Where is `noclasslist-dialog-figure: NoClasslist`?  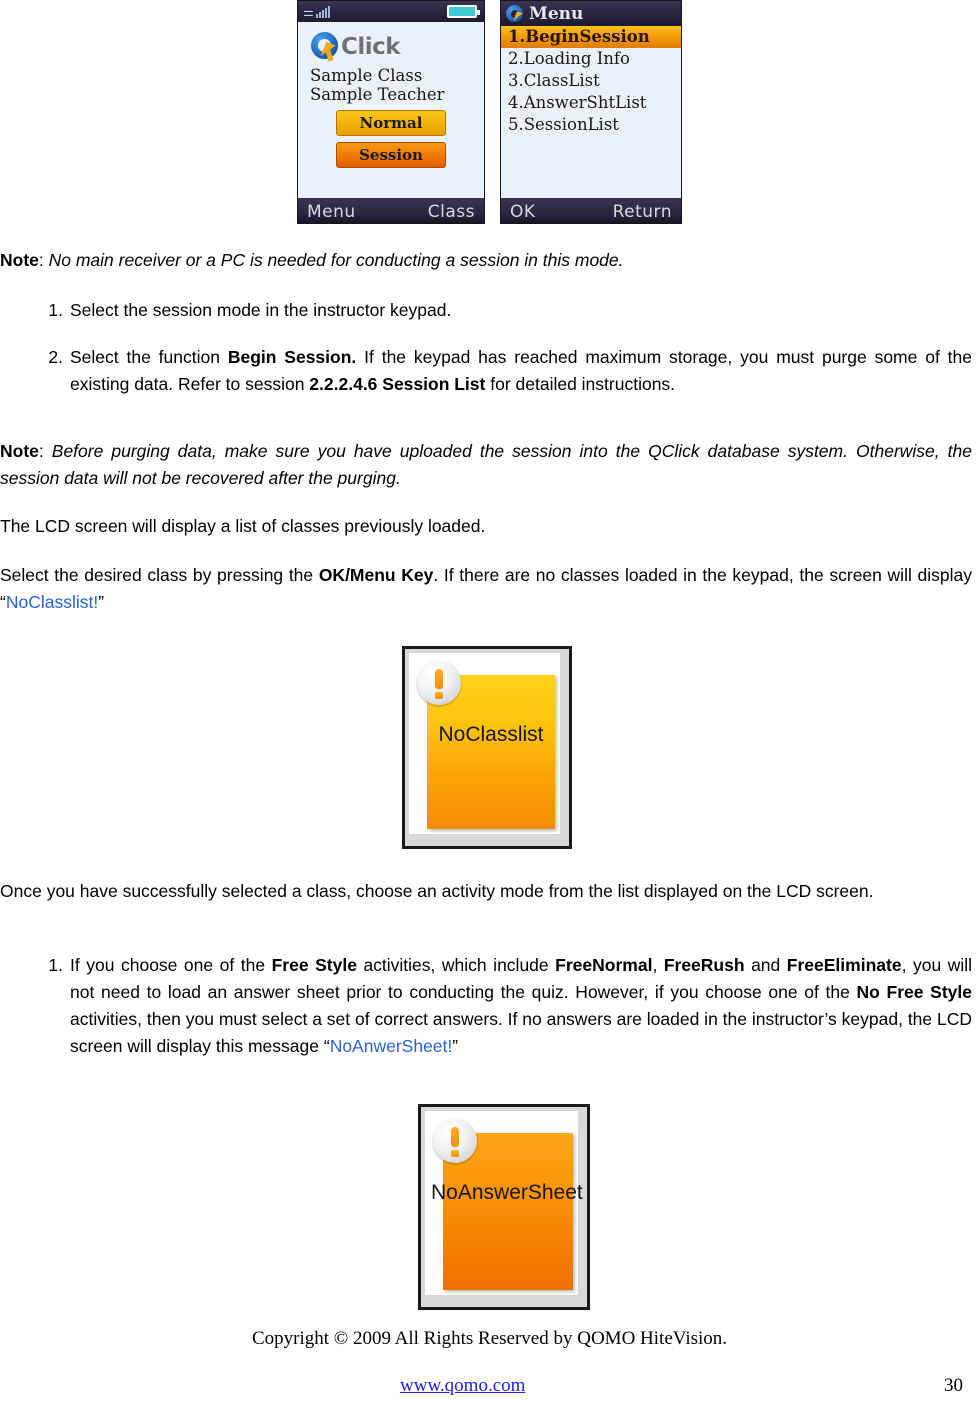
noclasslist-dialog-figure: NoClasslist is located at coordinates (487, 747).